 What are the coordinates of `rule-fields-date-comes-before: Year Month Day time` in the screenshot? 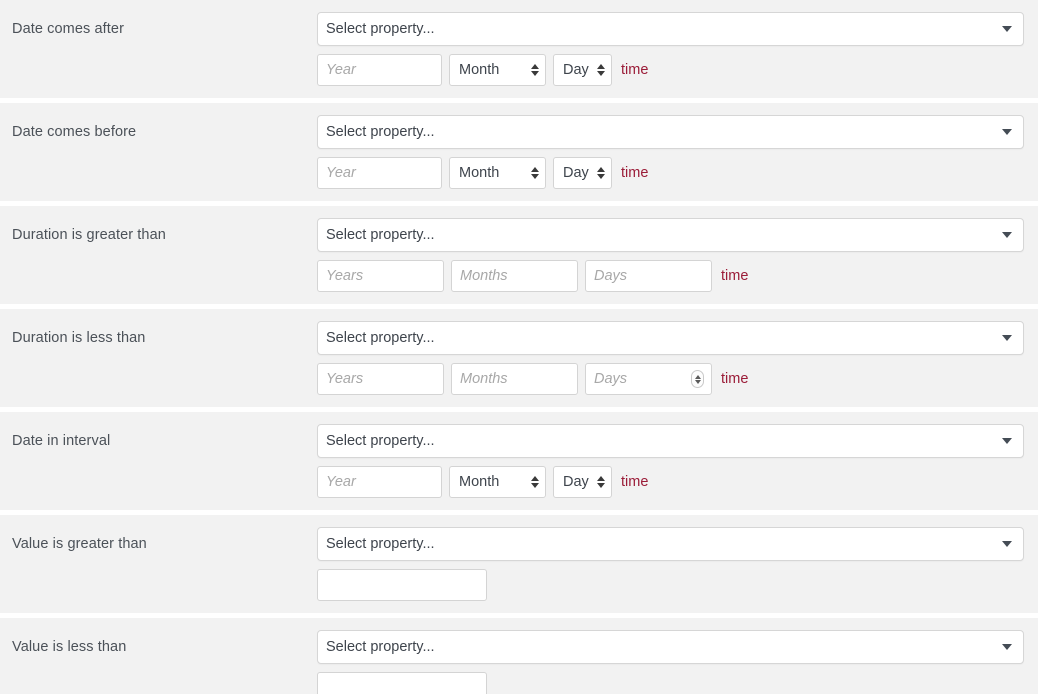 It's located at (677, 173).